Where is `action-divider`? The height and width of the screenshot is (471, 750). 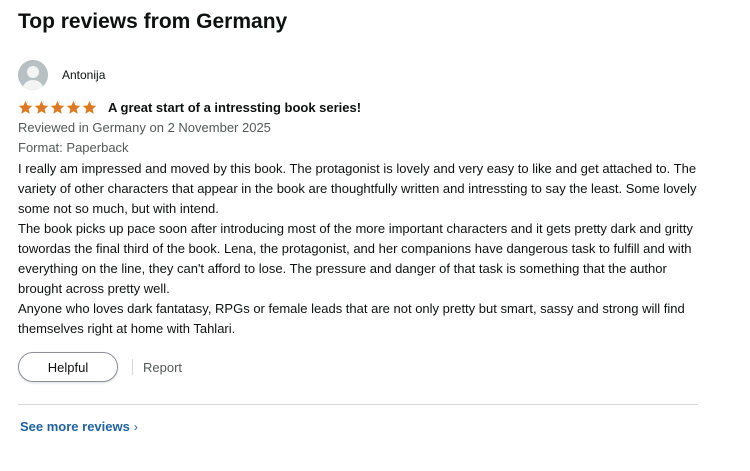 action-divider is located at coordinates (132, 367).